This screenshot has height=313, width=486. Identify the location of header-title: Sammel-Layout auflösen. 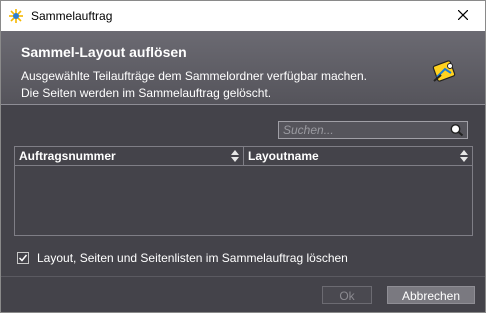
(104, 52).